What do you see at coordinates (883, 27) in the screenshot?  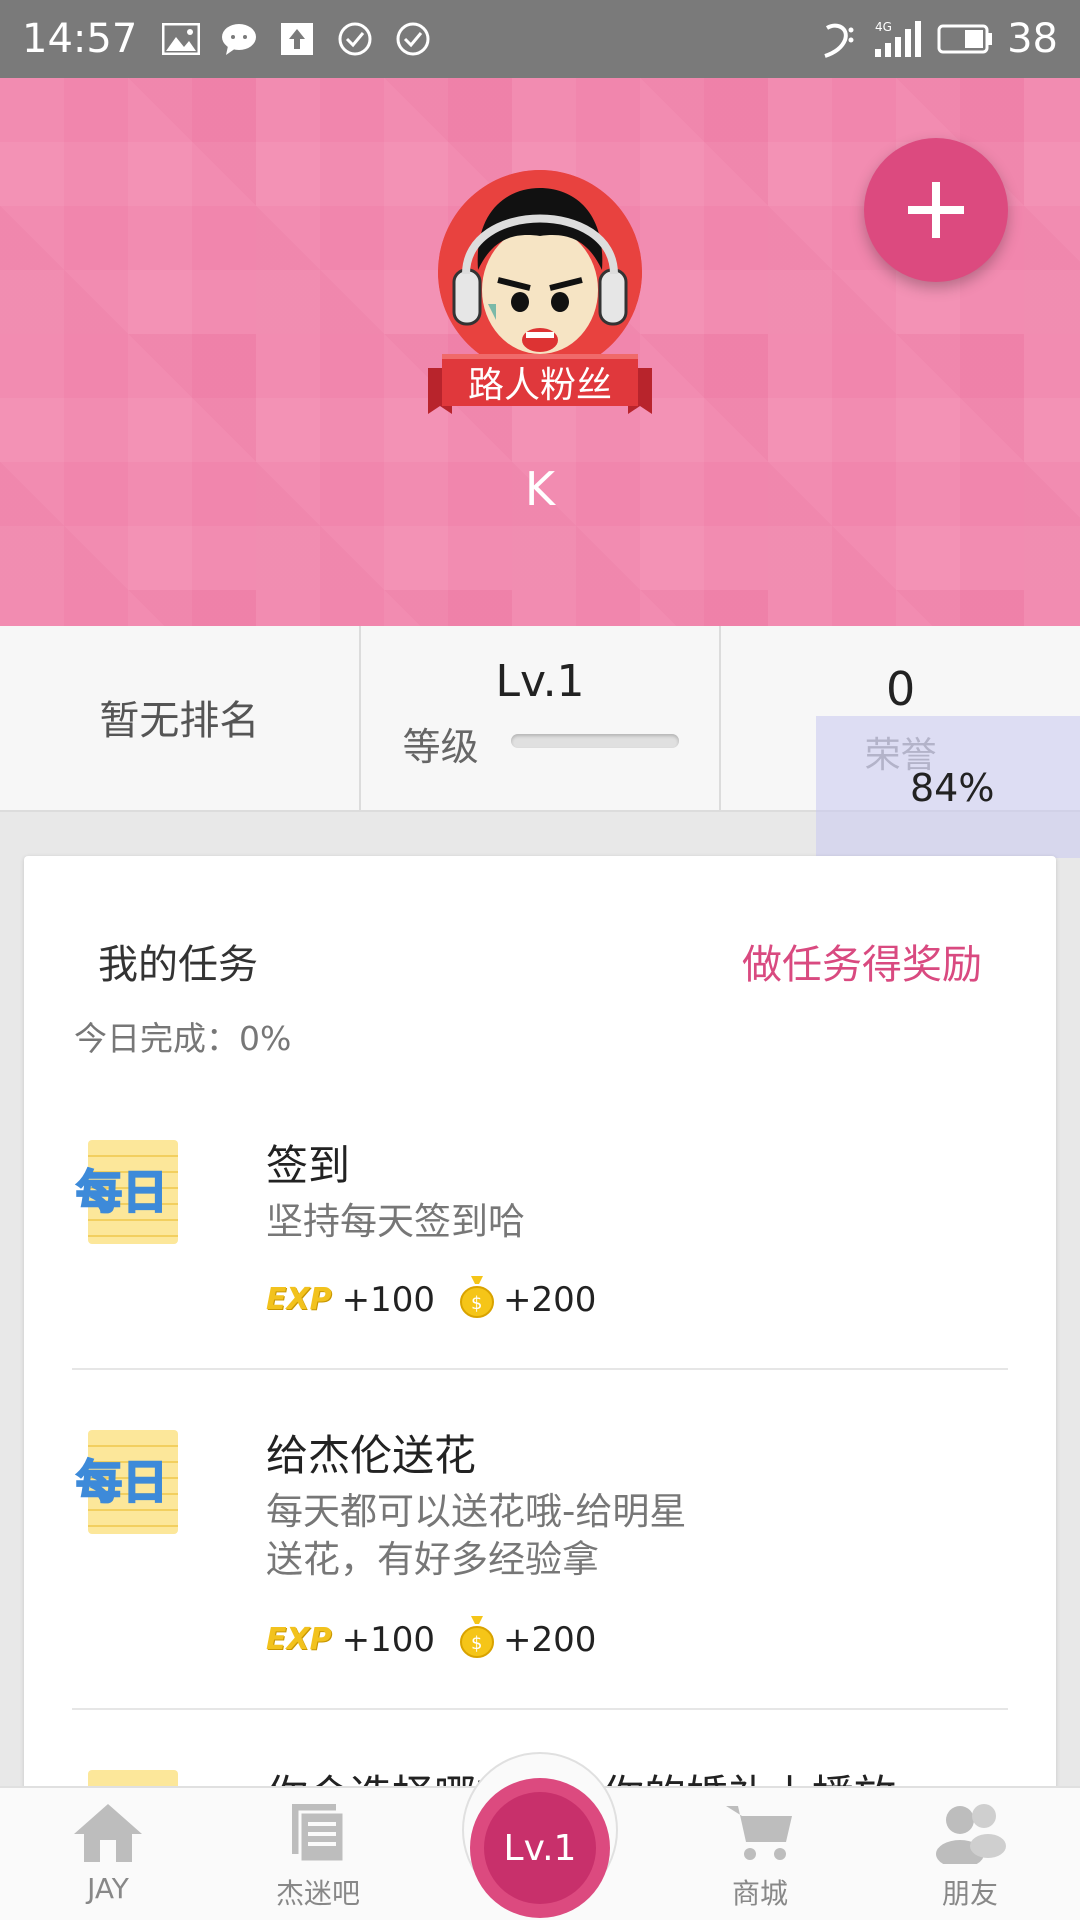 I see `svg-text: 4G` at bounding box center [883, 27].